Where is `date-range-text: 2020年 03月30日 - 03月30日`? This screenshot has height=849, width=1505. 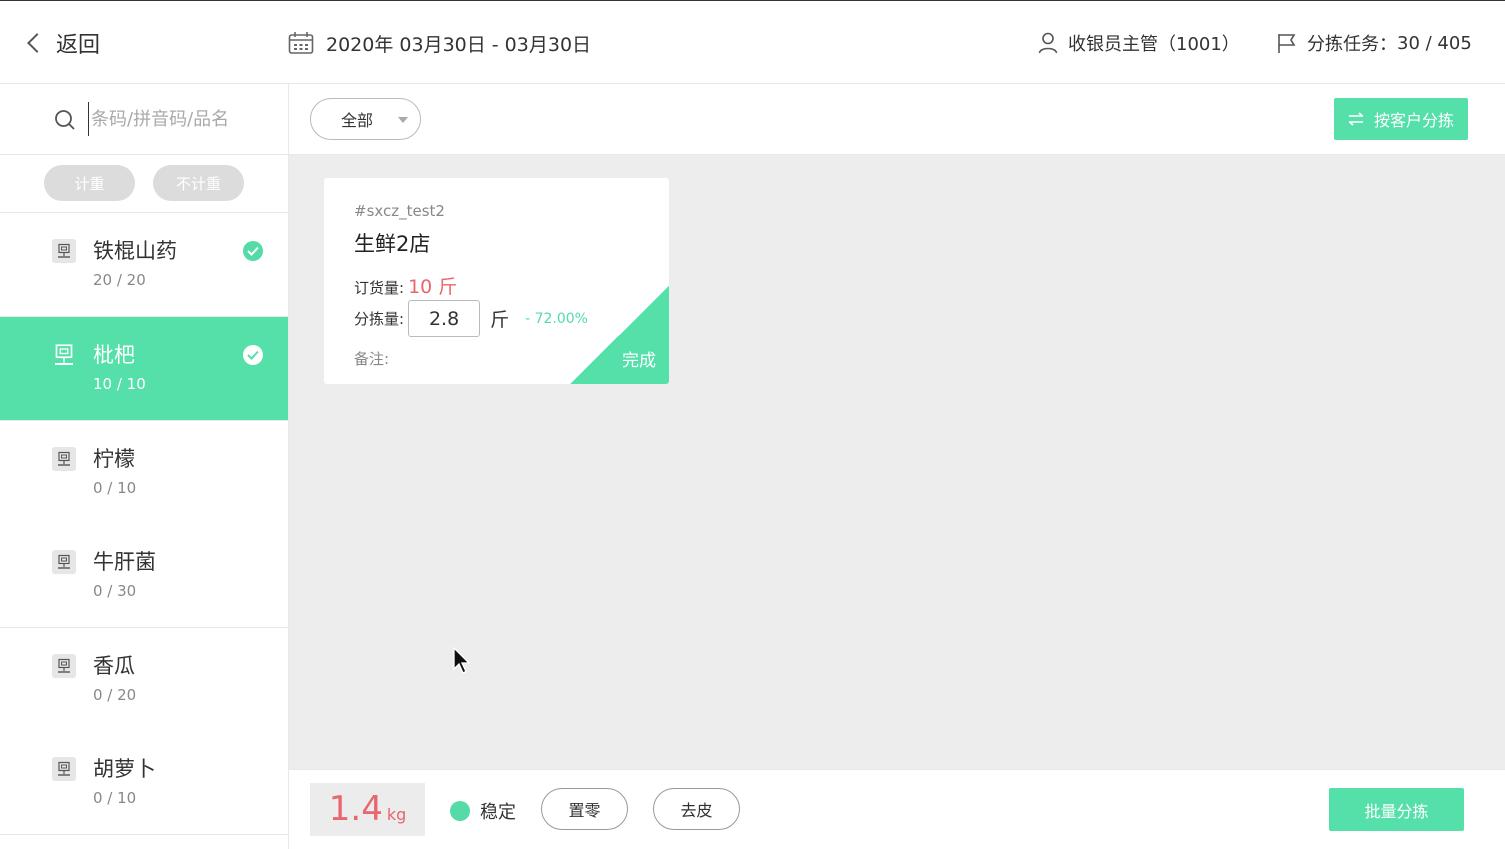
date-range-text: 2020年 03月30日 - 03月30日 is located at coordinates (459, 44).